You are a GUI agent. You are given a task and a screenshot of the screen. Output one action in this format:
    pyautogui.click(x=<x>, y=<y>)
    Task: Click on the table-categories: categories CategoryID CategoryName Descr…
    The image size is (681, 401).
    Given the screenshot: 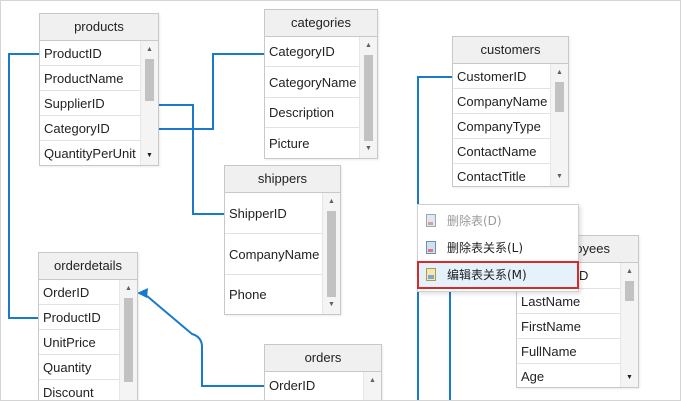 What is the action you would take?
    pyautogui.click(x=321, y=84)
    